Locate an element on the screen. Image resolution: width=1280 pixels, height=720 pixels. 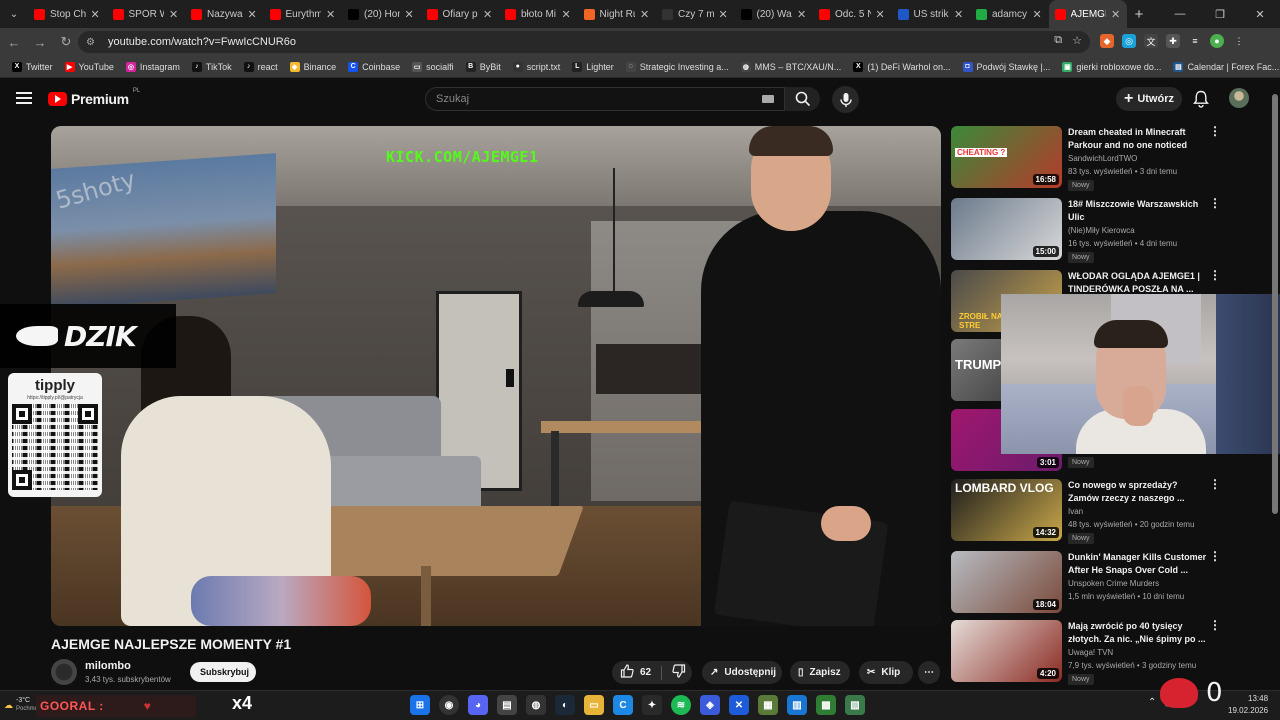
bookmark-item: B ByBit is located at coordinates (483, 66).